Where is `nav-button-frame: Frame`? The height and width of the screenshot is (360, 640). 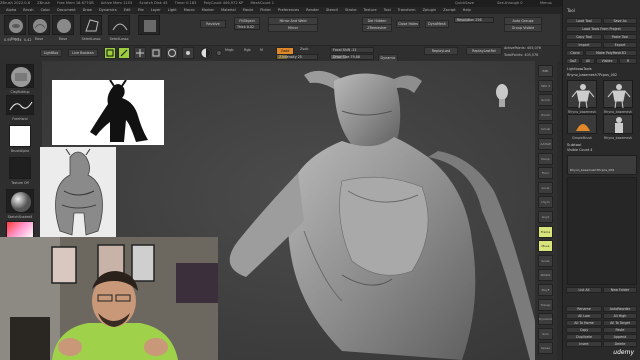 nav-button-frame: Frame is located at coordinates (545, 231).